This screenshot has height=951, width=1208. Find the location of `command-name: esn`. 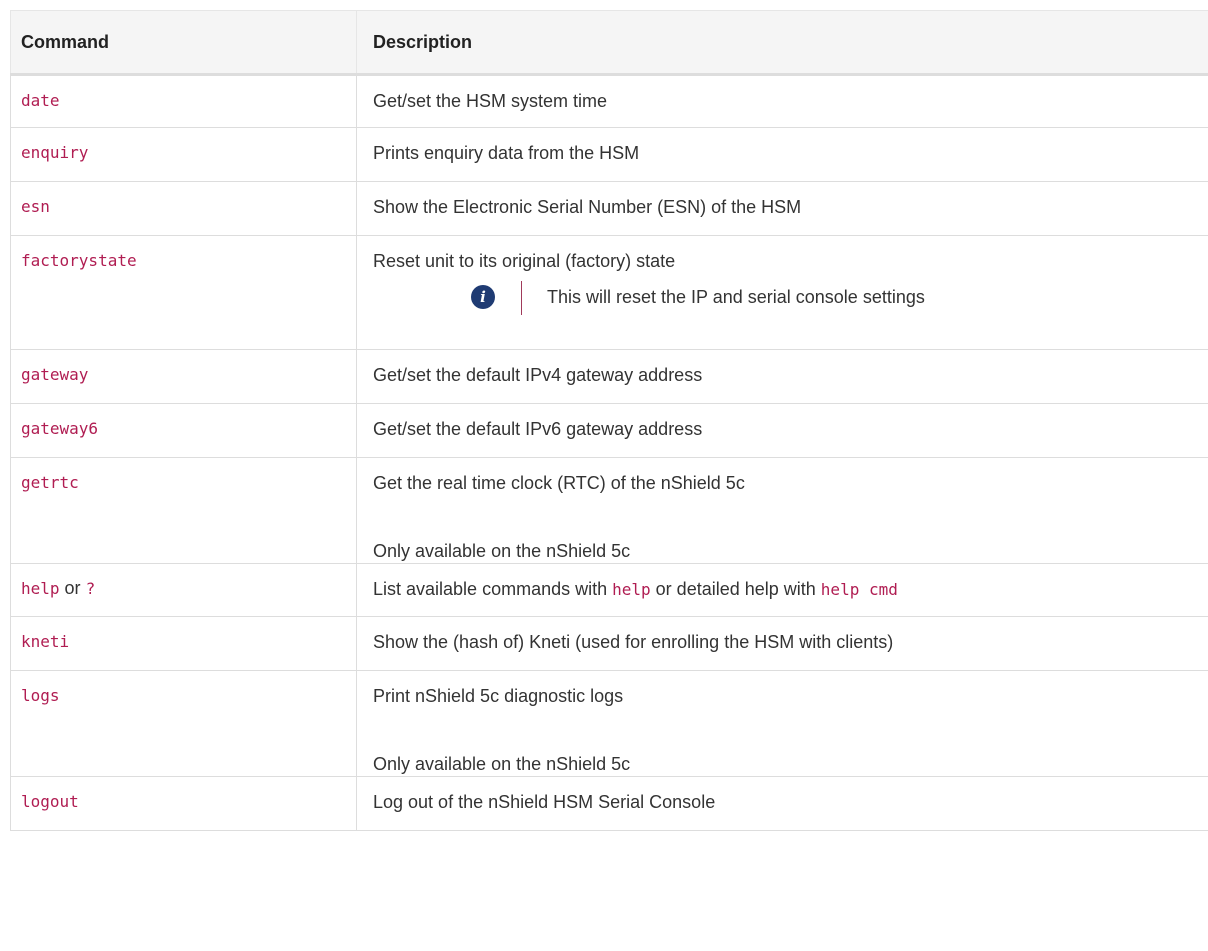

command-name: esn is located at coordinates (35, 206).